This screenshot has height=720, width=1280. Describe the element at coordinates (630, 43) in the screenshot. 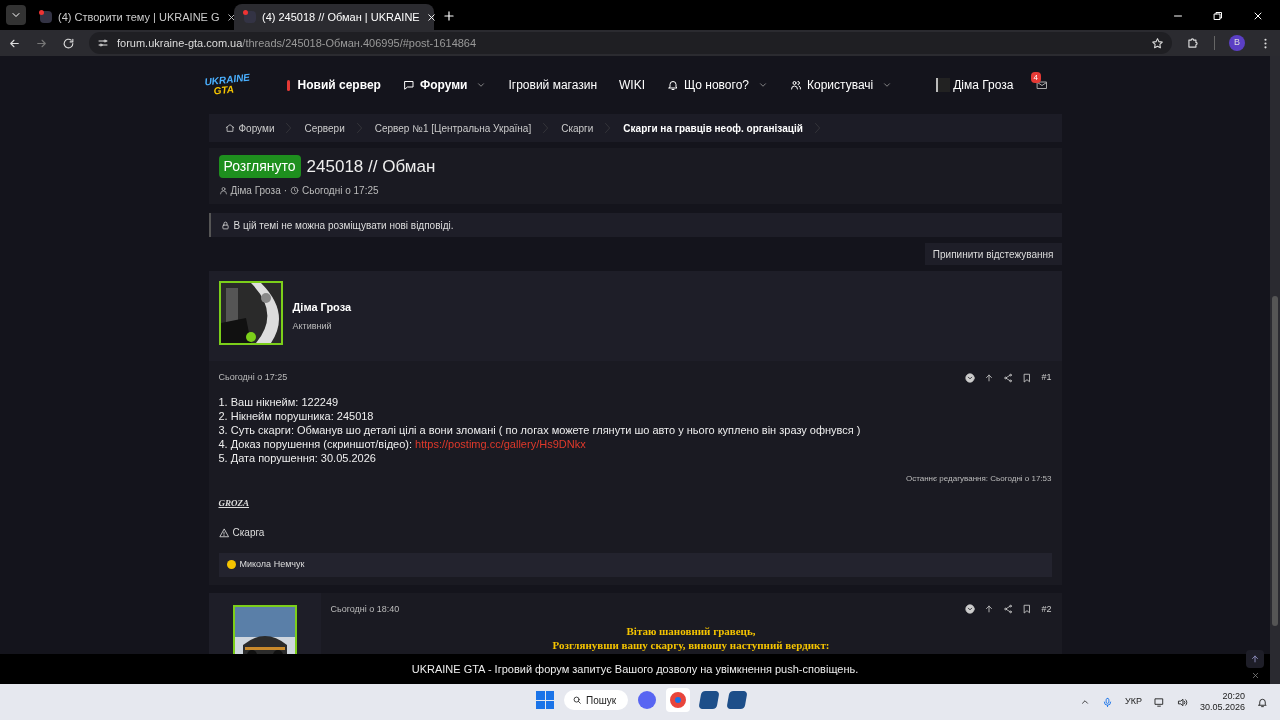

I see `address-bar: forum.ukraine-gta.com.ua/threads/245018-Обман.406995/#post-1614864` at that location.